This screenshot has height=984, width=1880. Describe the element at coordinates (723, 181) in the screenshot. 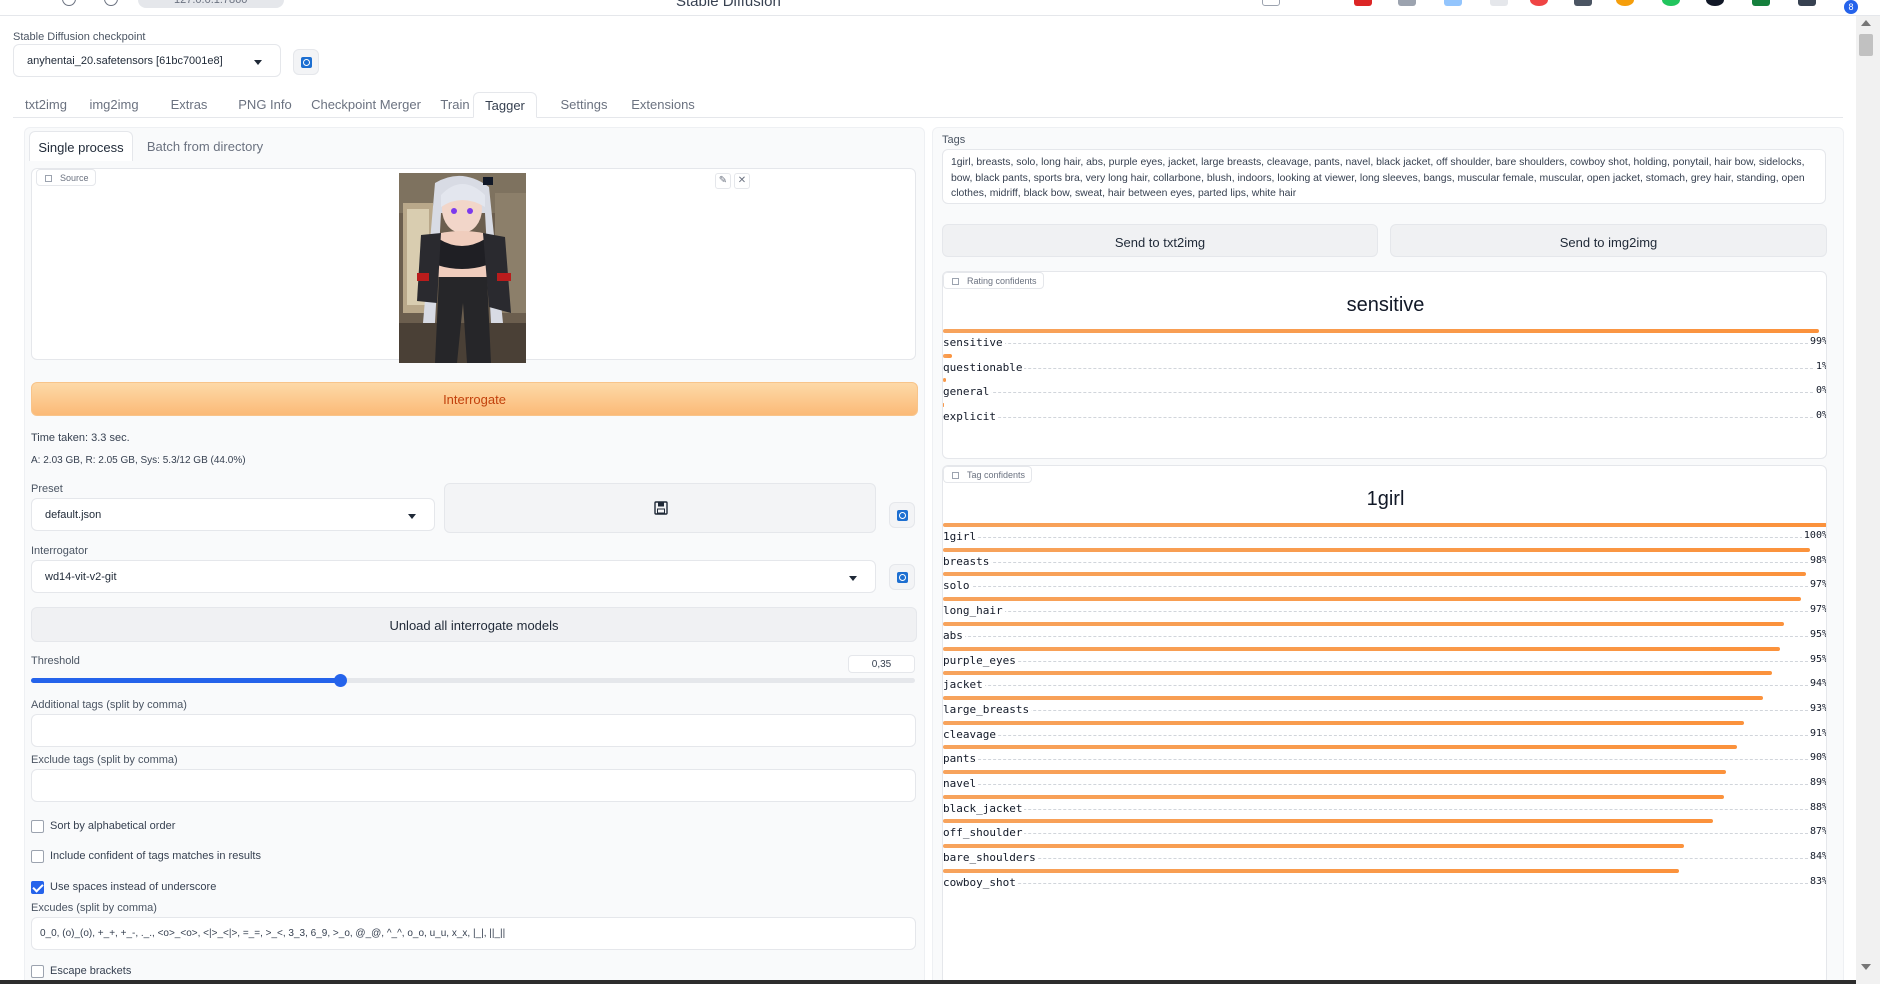

I see `edit-icon: ✎` at that location.